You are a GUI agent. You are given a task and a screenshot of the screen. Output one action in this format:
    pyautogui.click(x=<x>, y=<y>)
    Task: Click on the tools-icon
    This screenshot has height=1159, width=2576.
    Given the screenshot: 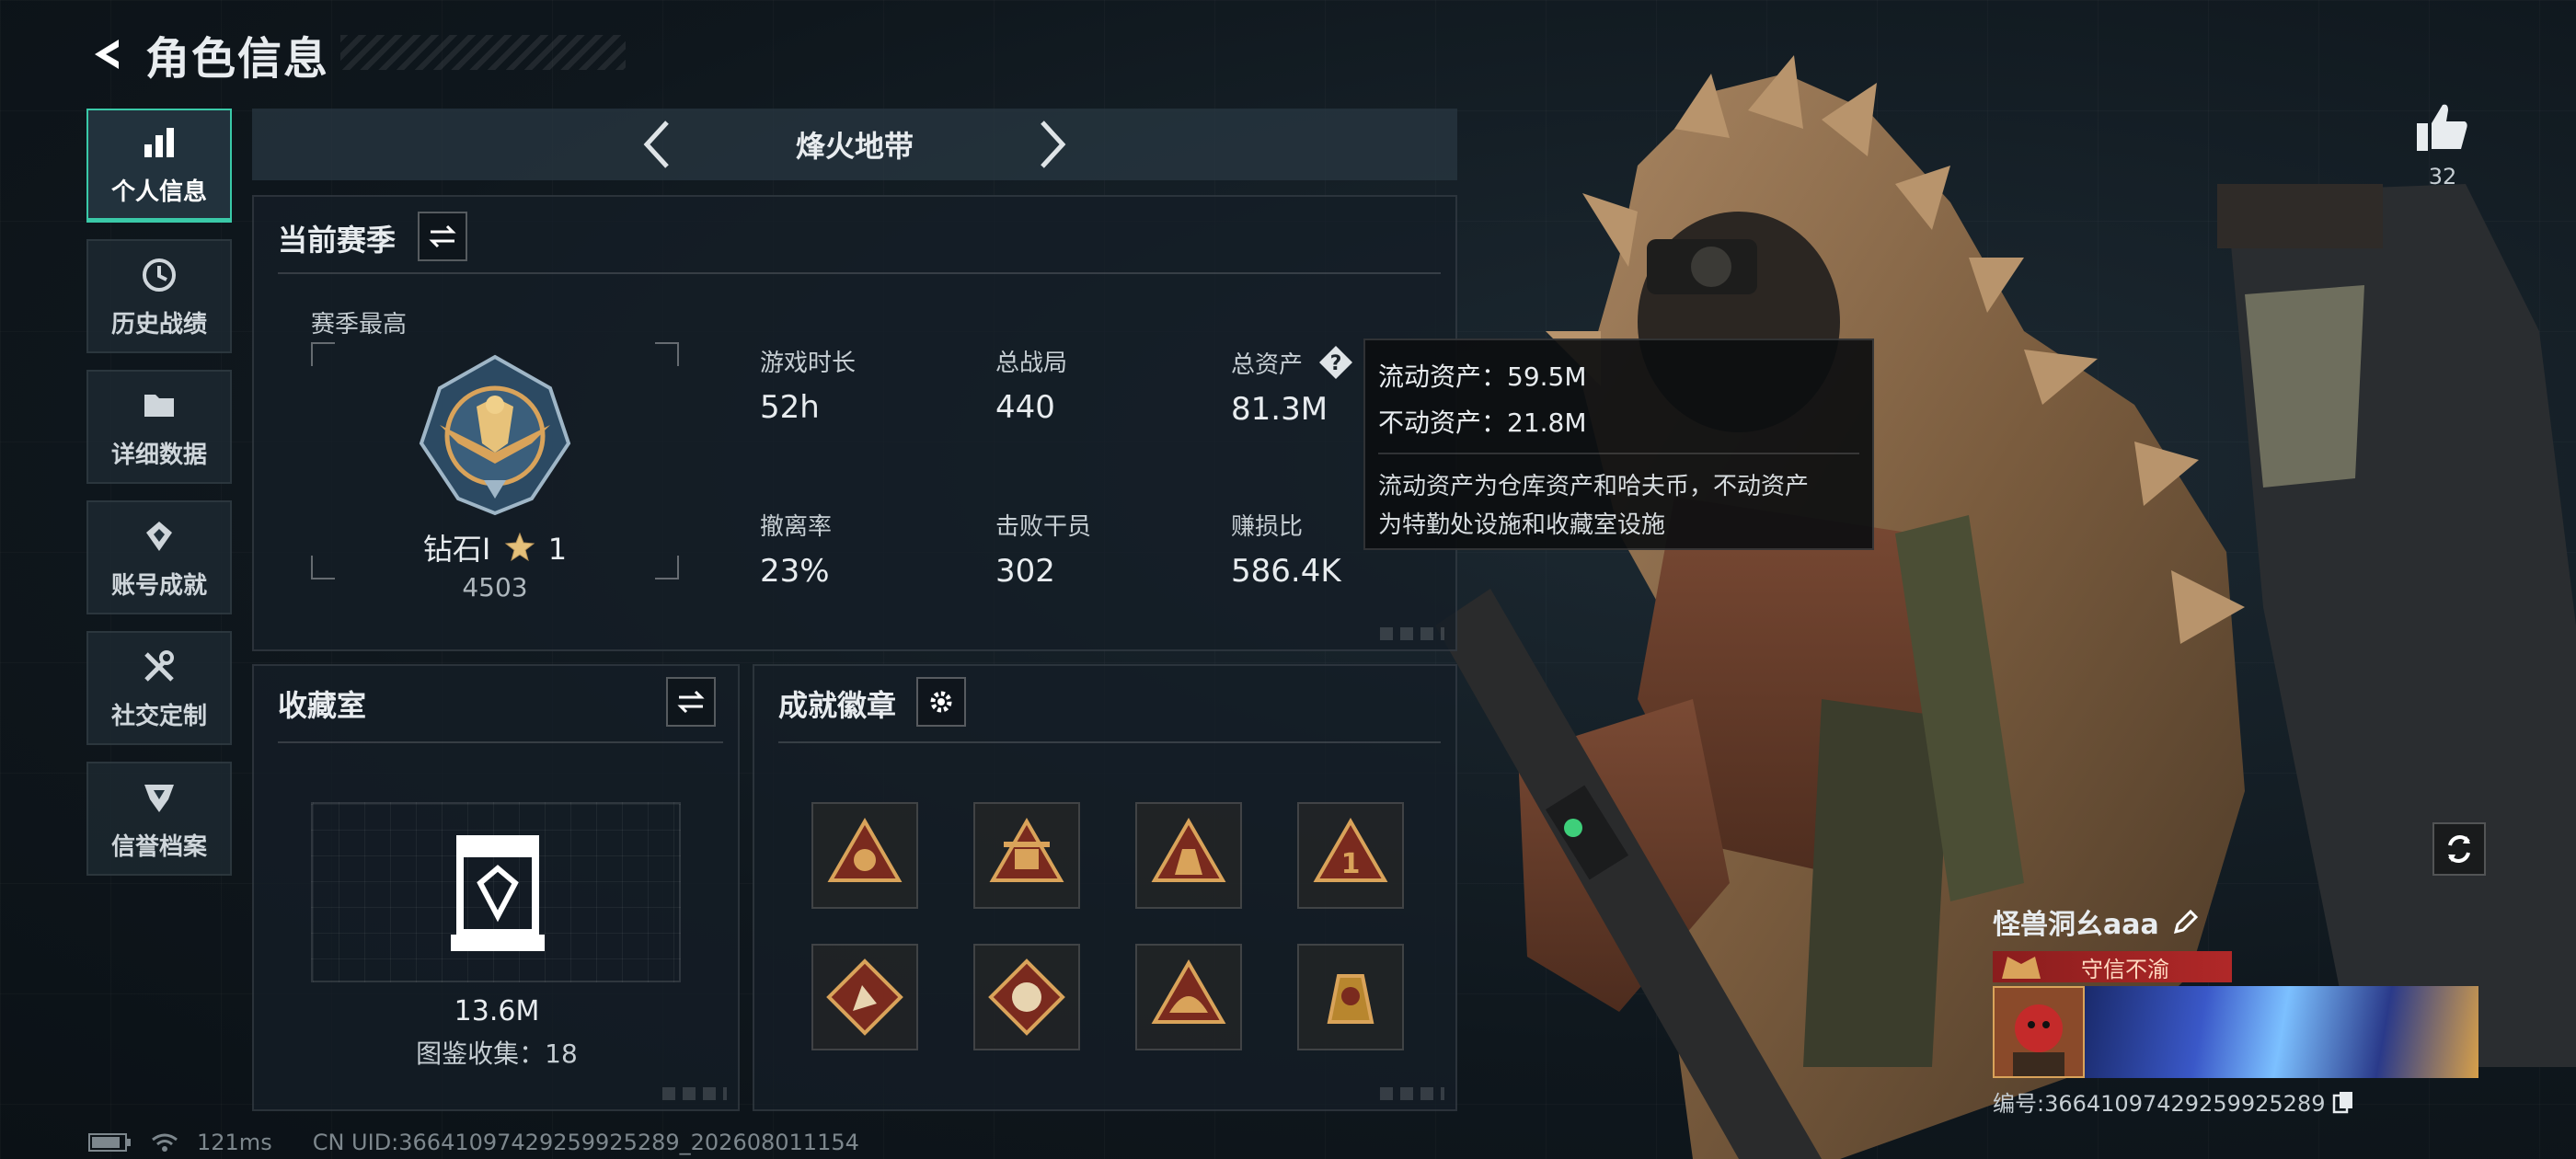 What is the action you would take?
    pyautogui.click(x=159, y=667)
    